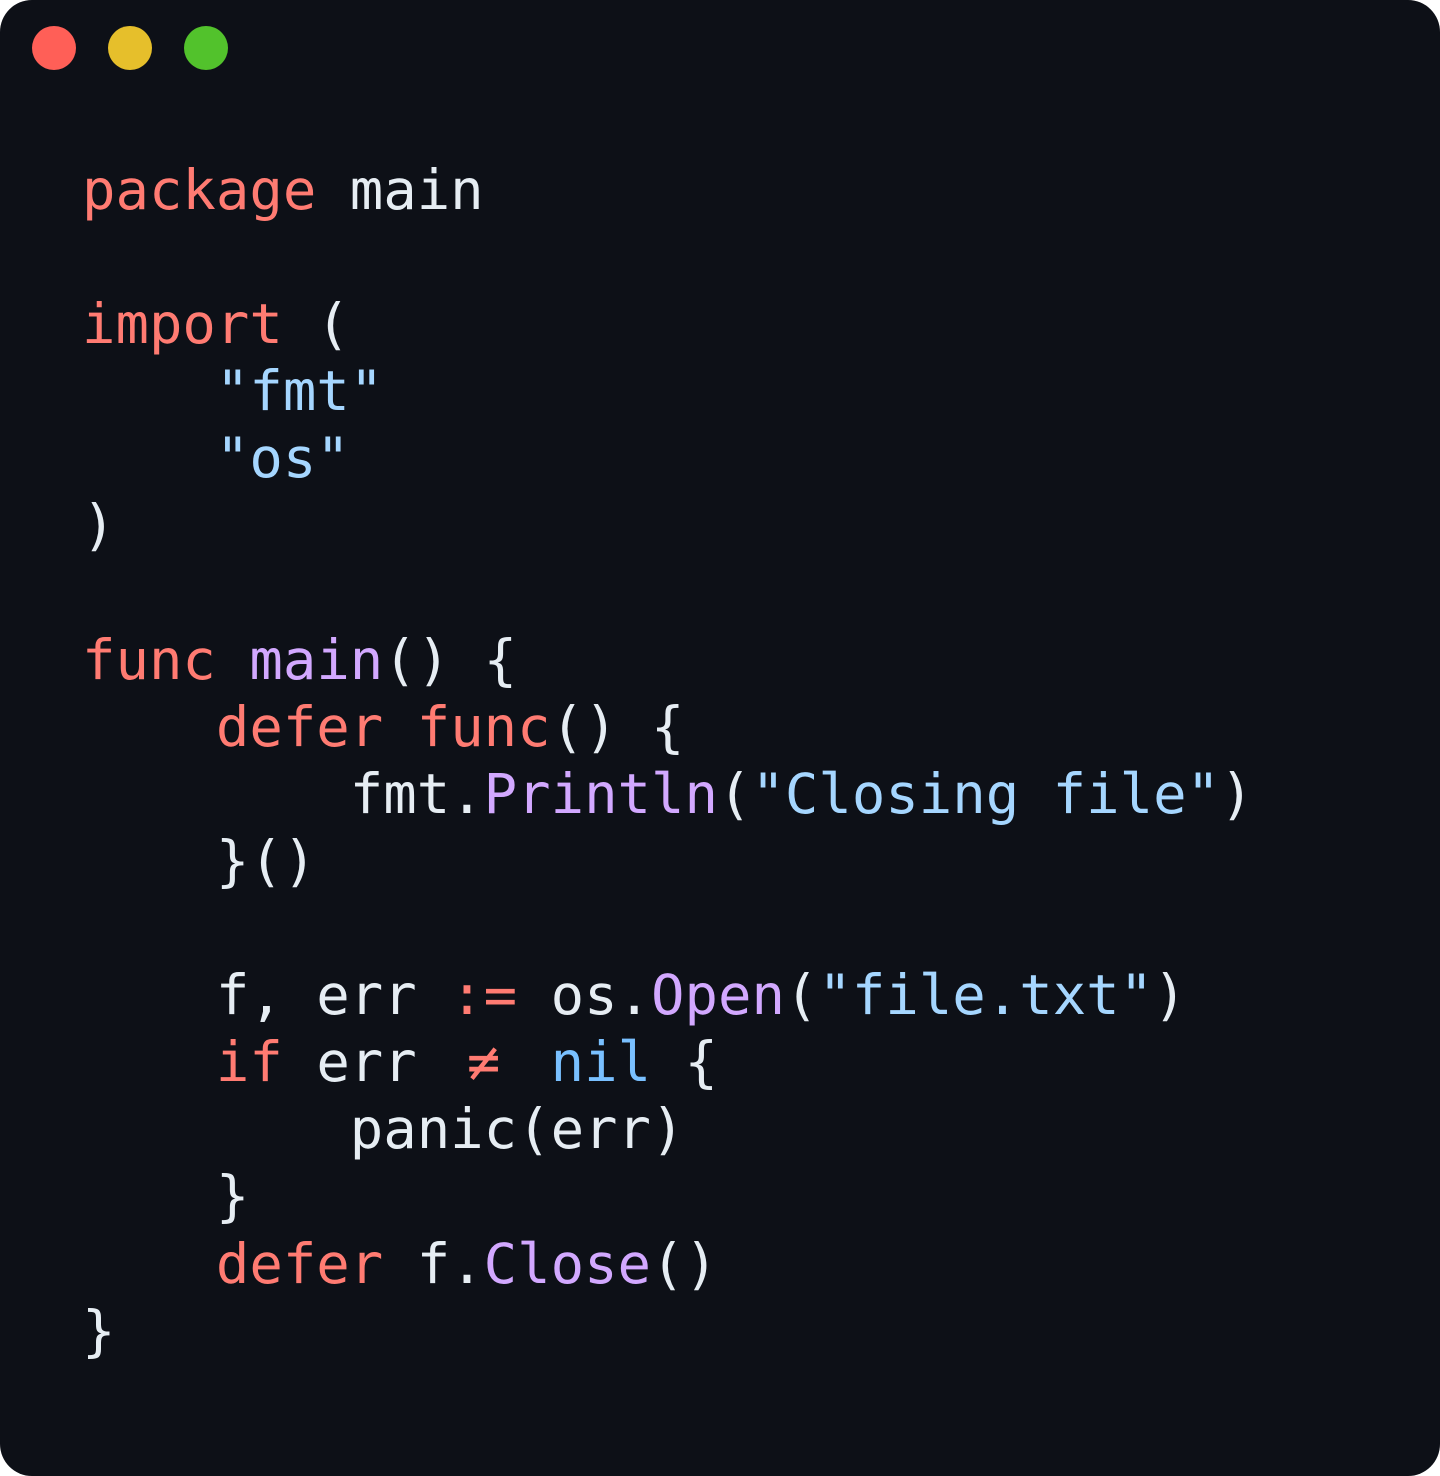  I want to click on code-line: if err ≠ nil {, so click(668, 1062).